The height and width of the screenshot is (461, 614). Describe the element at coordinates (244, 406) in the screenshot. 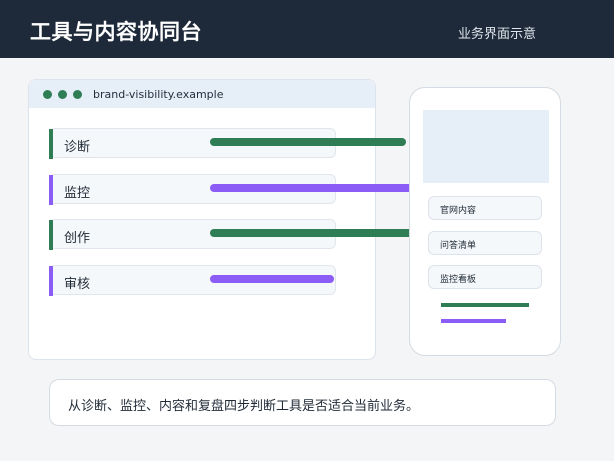

I see `summary-text: 从诊断、监控、内容和复盘四步判断工具是否适合当前业务。` at that location.